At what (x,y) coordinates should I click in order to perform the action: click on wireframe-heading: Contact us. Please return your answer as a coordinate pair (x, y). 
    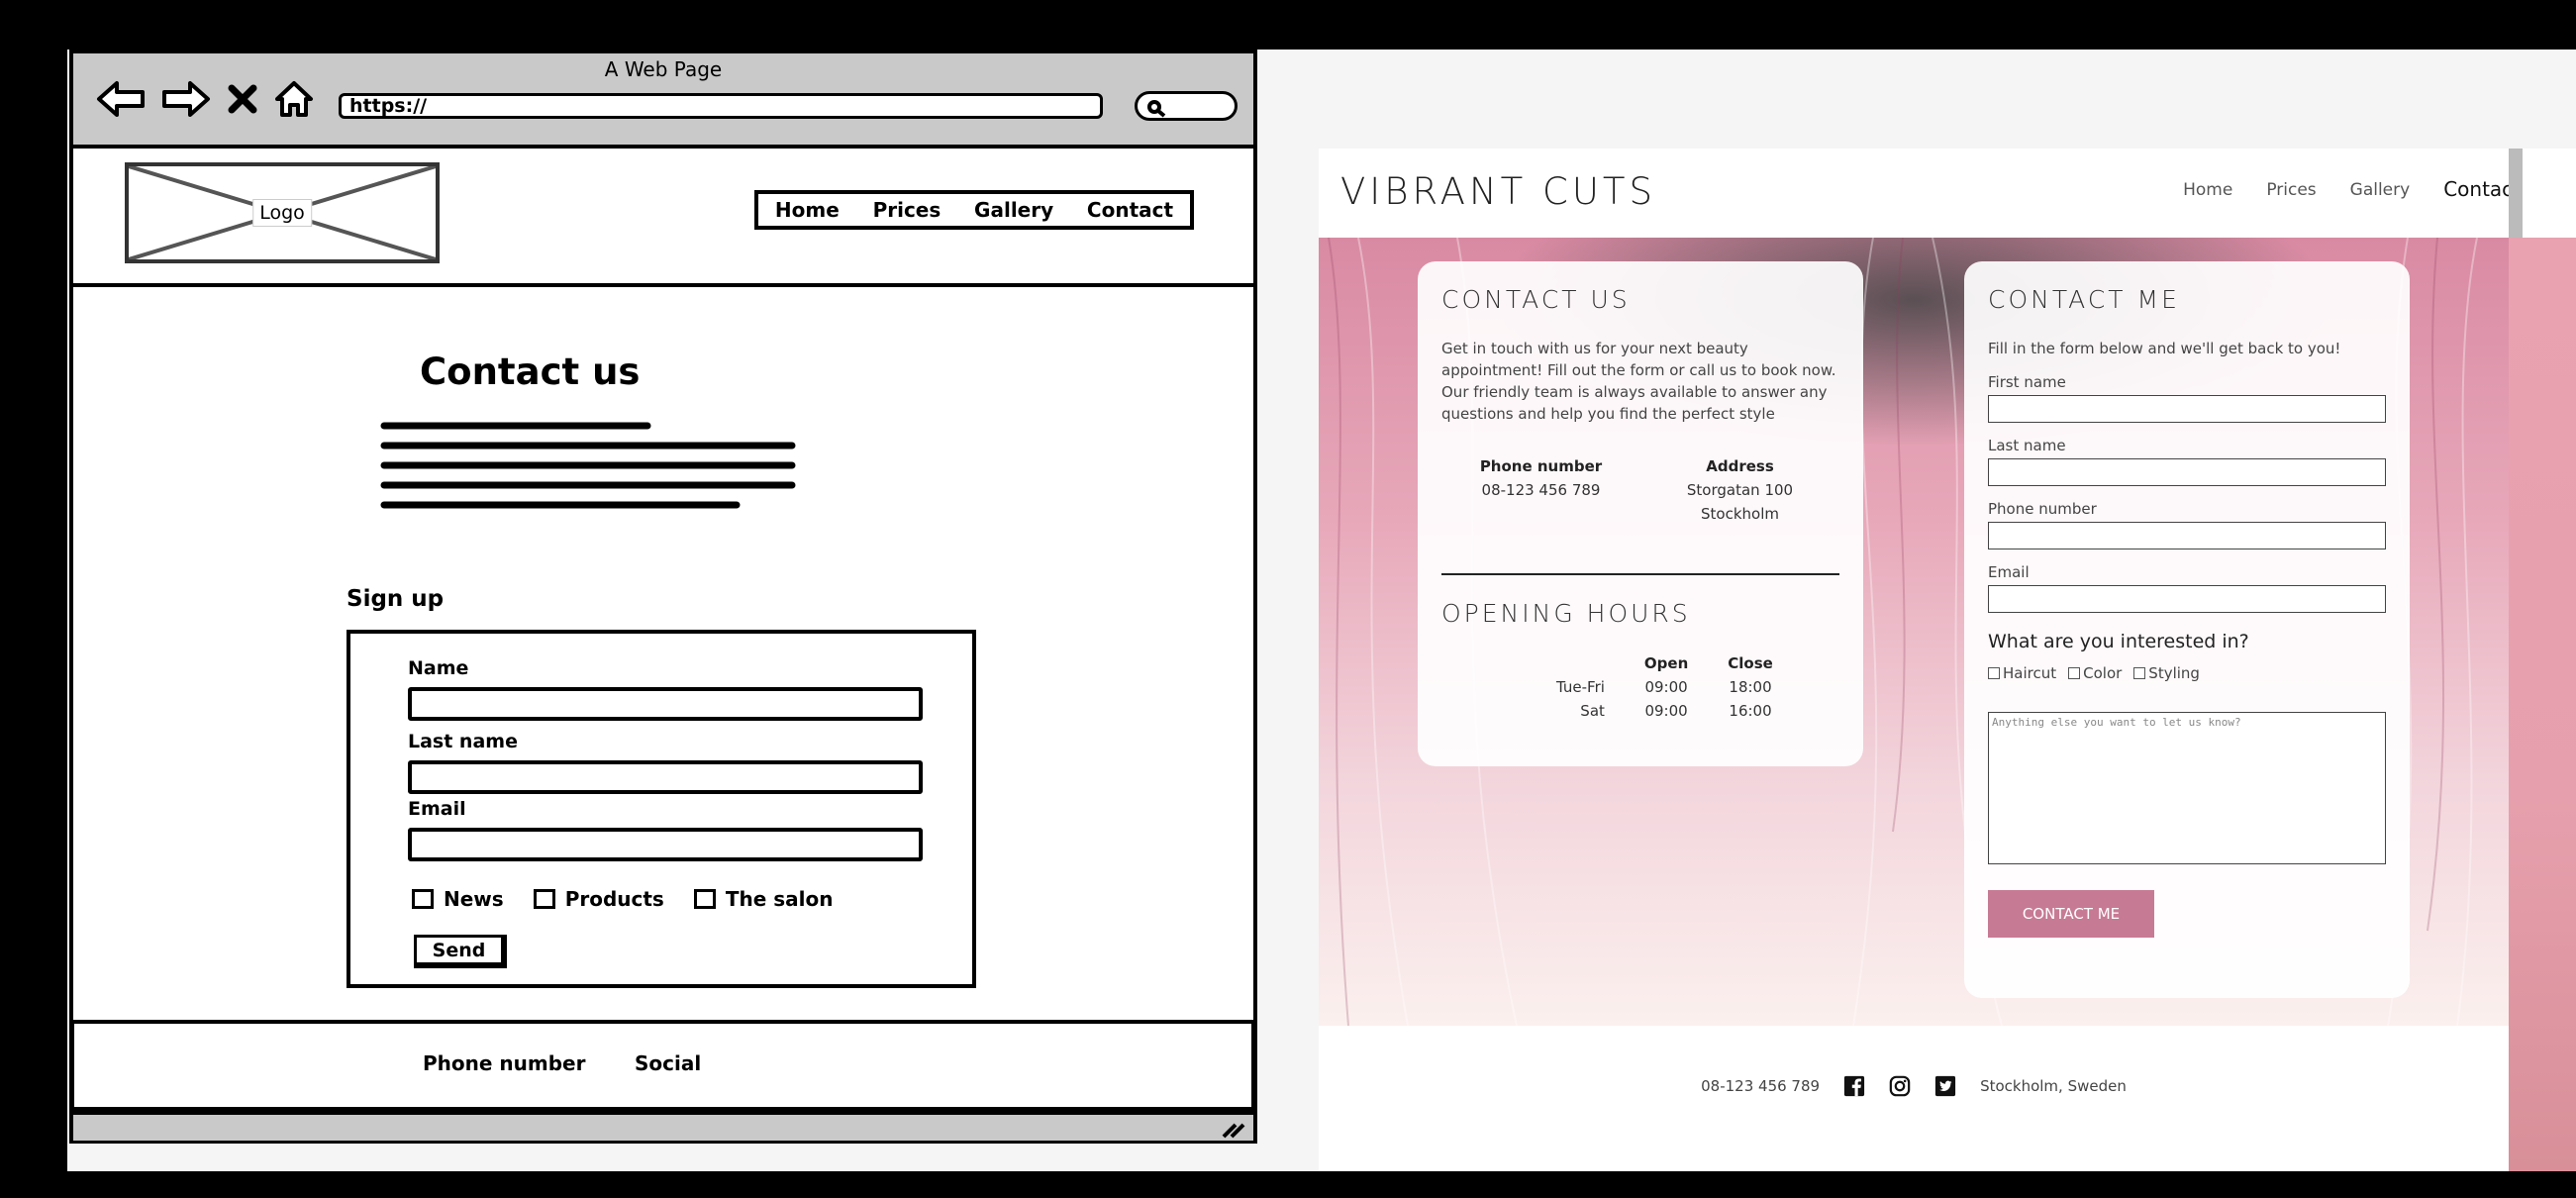
    Looking at the image, I should click on (530, 371).